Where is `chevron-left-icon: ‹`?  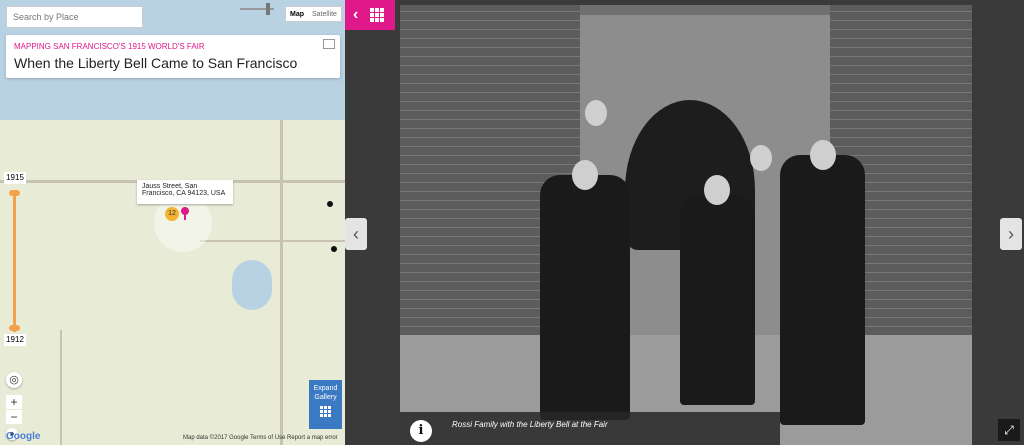 chevron-left-icon: ‹ is located at coordinates (356, 14).